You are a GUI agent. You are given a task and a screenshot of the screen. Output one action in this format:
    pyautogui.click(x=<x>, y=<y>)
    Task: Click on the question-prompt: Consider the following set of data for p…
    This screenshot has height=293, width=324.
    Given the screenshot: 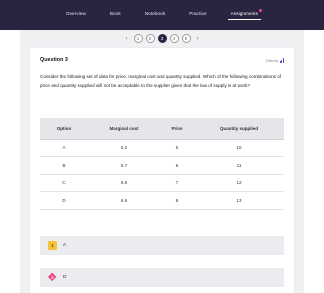 What is the action you would take?
    pyautogui.click(x=161, y=81)
    